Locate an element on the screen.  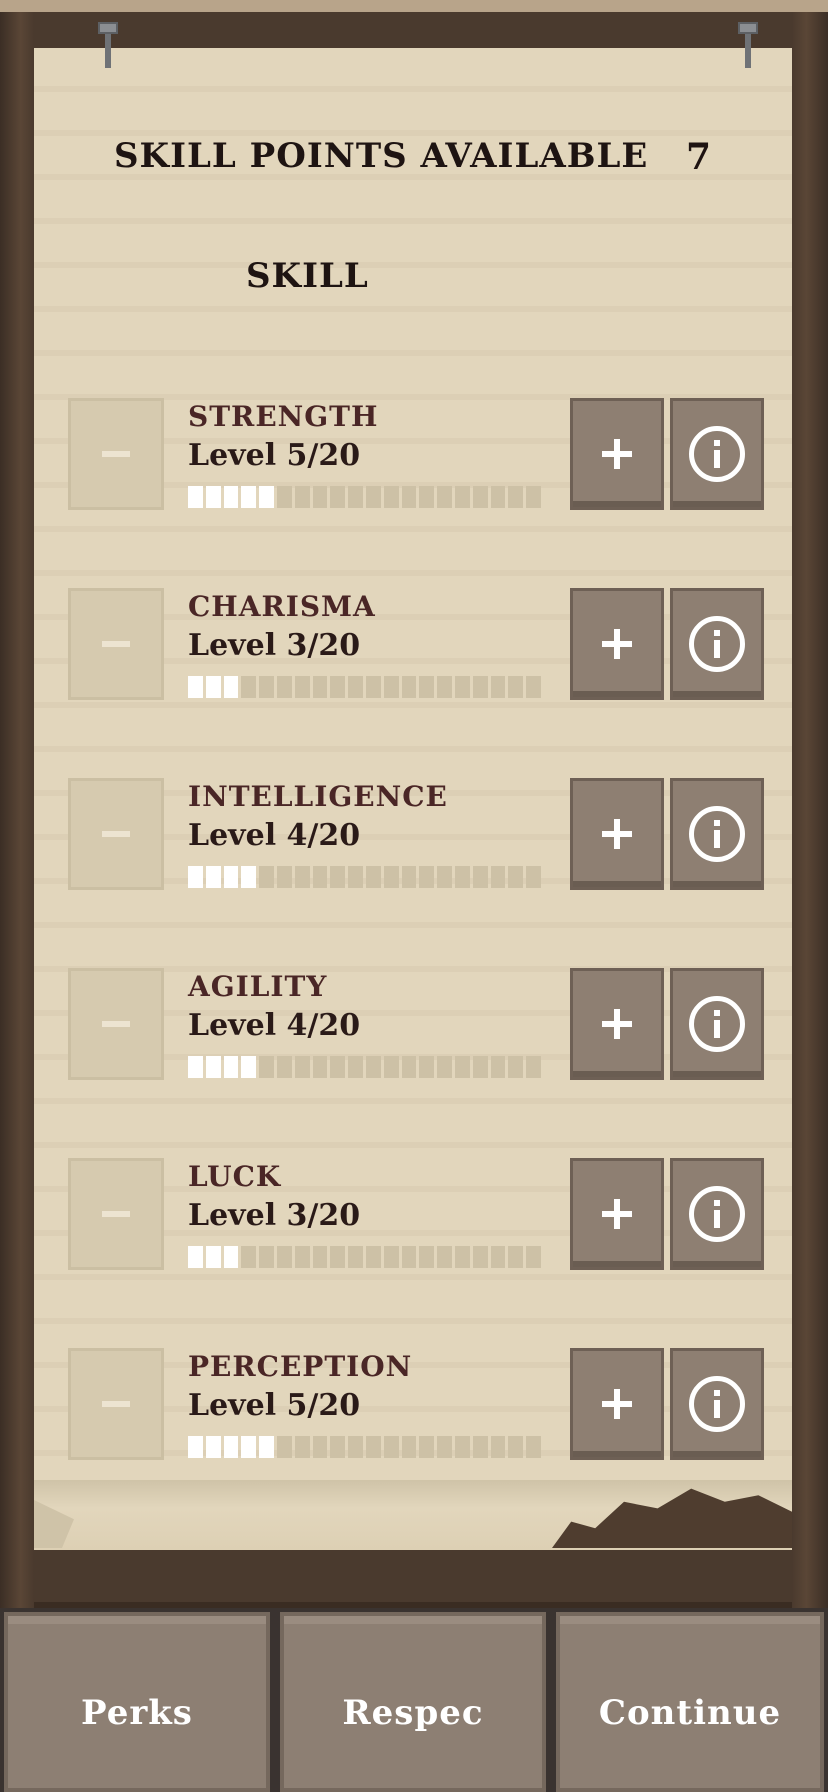
skill-row-agility: AGILITY Level 4/20 is located at coordinates (418, 1025).